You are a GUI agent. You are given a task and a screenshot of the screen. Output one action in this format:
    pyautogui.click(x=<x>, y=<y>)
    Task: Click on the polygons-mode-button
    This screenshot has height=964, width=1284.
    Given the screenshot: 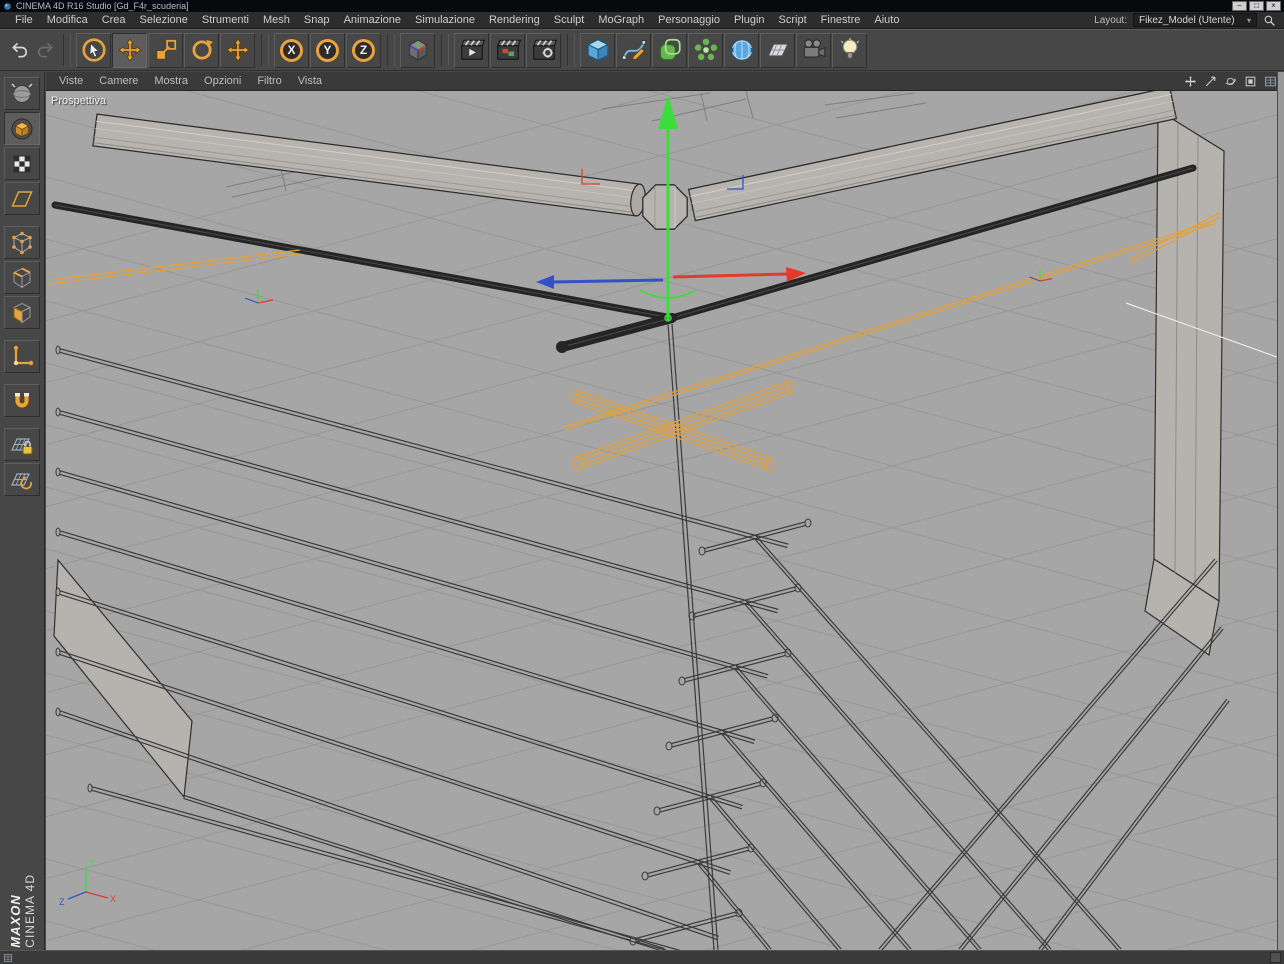 What is the action you would take?
    pyautogui.click(x=22, y=312)
    